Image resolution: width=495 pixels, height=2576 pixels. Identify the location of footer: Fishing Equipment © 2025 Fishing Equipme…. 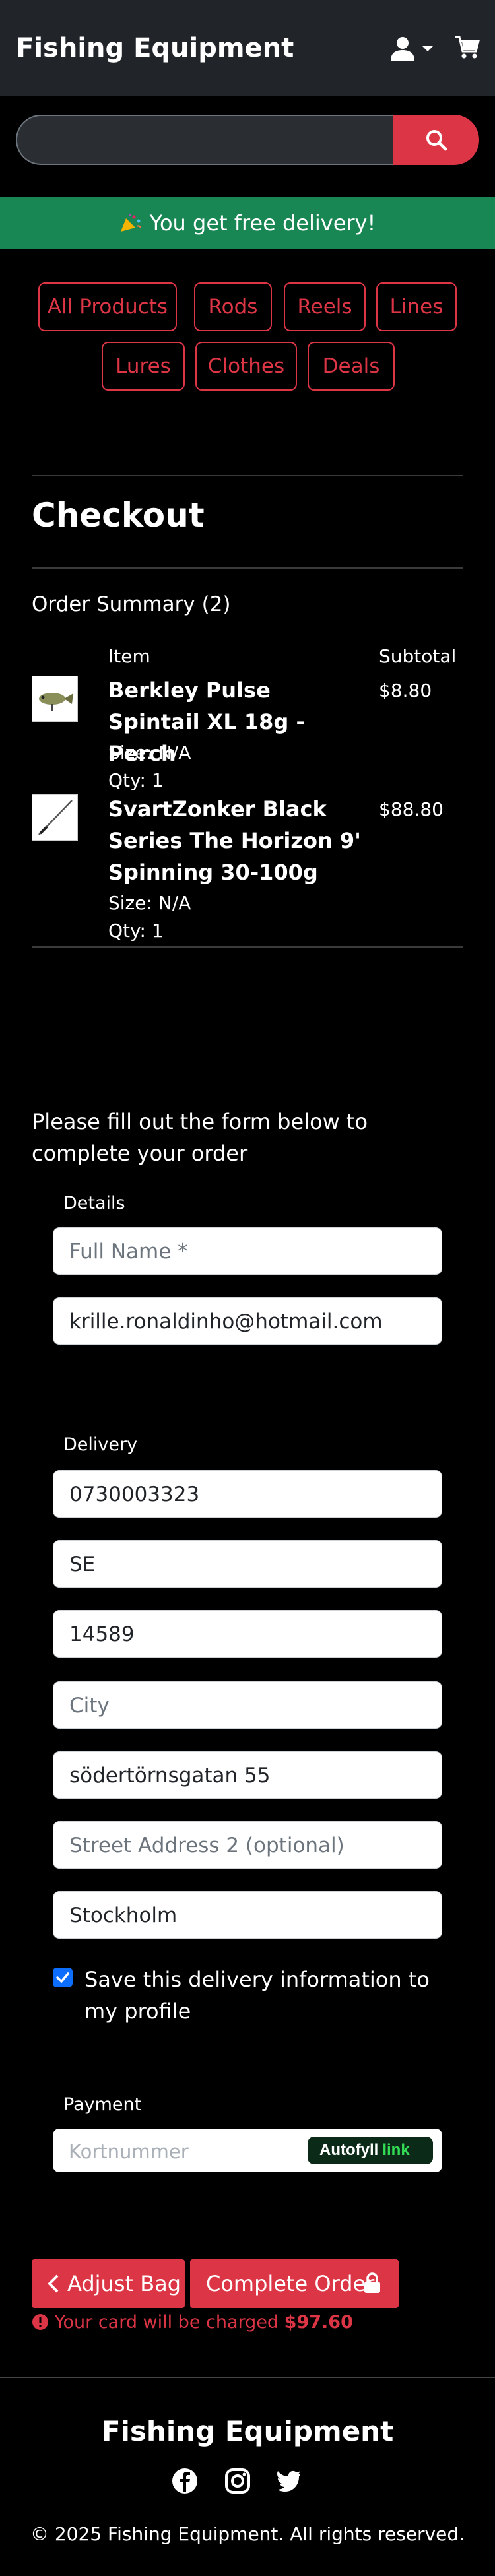
(247, 2476).